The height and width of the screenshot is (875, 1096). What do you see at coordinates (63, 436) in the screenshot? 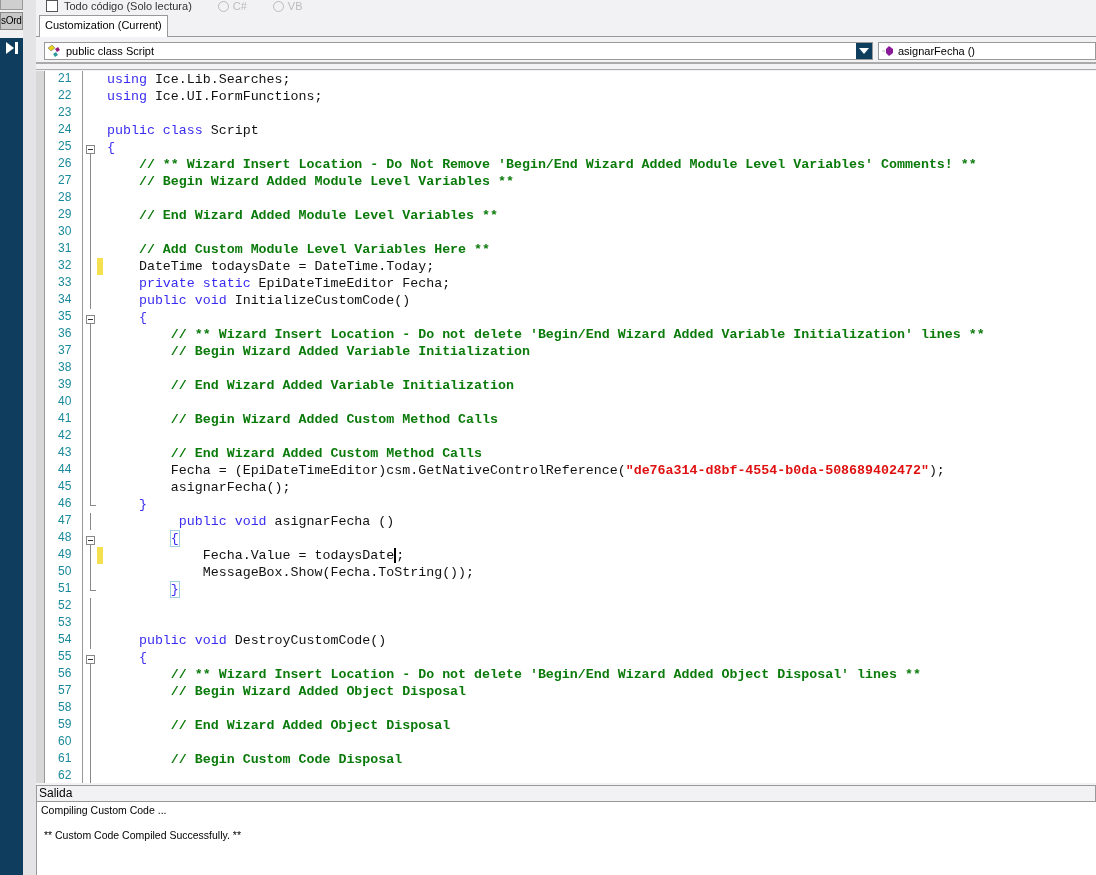
I see `line-number: 42` at bounding box center [63, 436].